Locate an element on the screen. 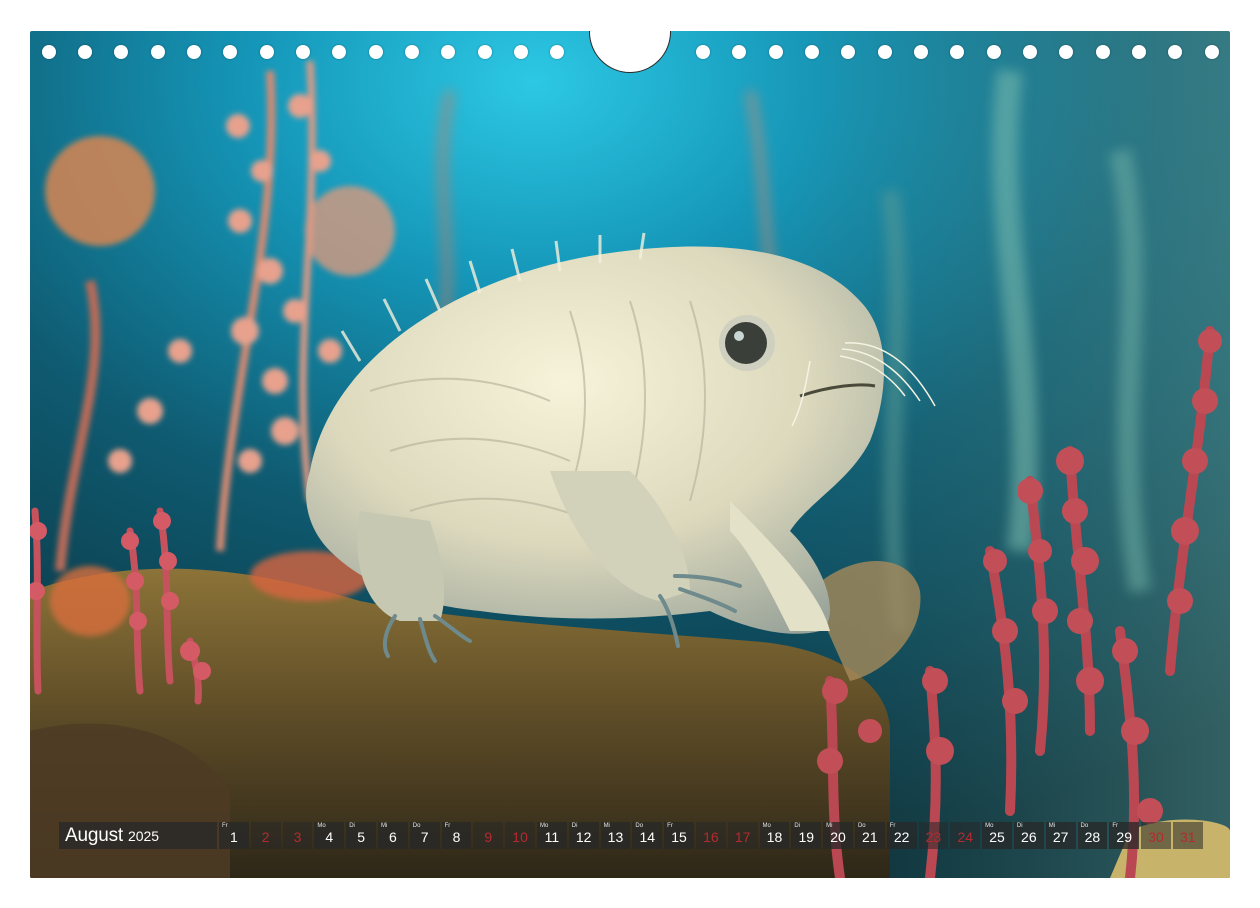 This screenshot has width=1260, height=908. day-cell: Fr 8 is located at coordinates (456, 835).